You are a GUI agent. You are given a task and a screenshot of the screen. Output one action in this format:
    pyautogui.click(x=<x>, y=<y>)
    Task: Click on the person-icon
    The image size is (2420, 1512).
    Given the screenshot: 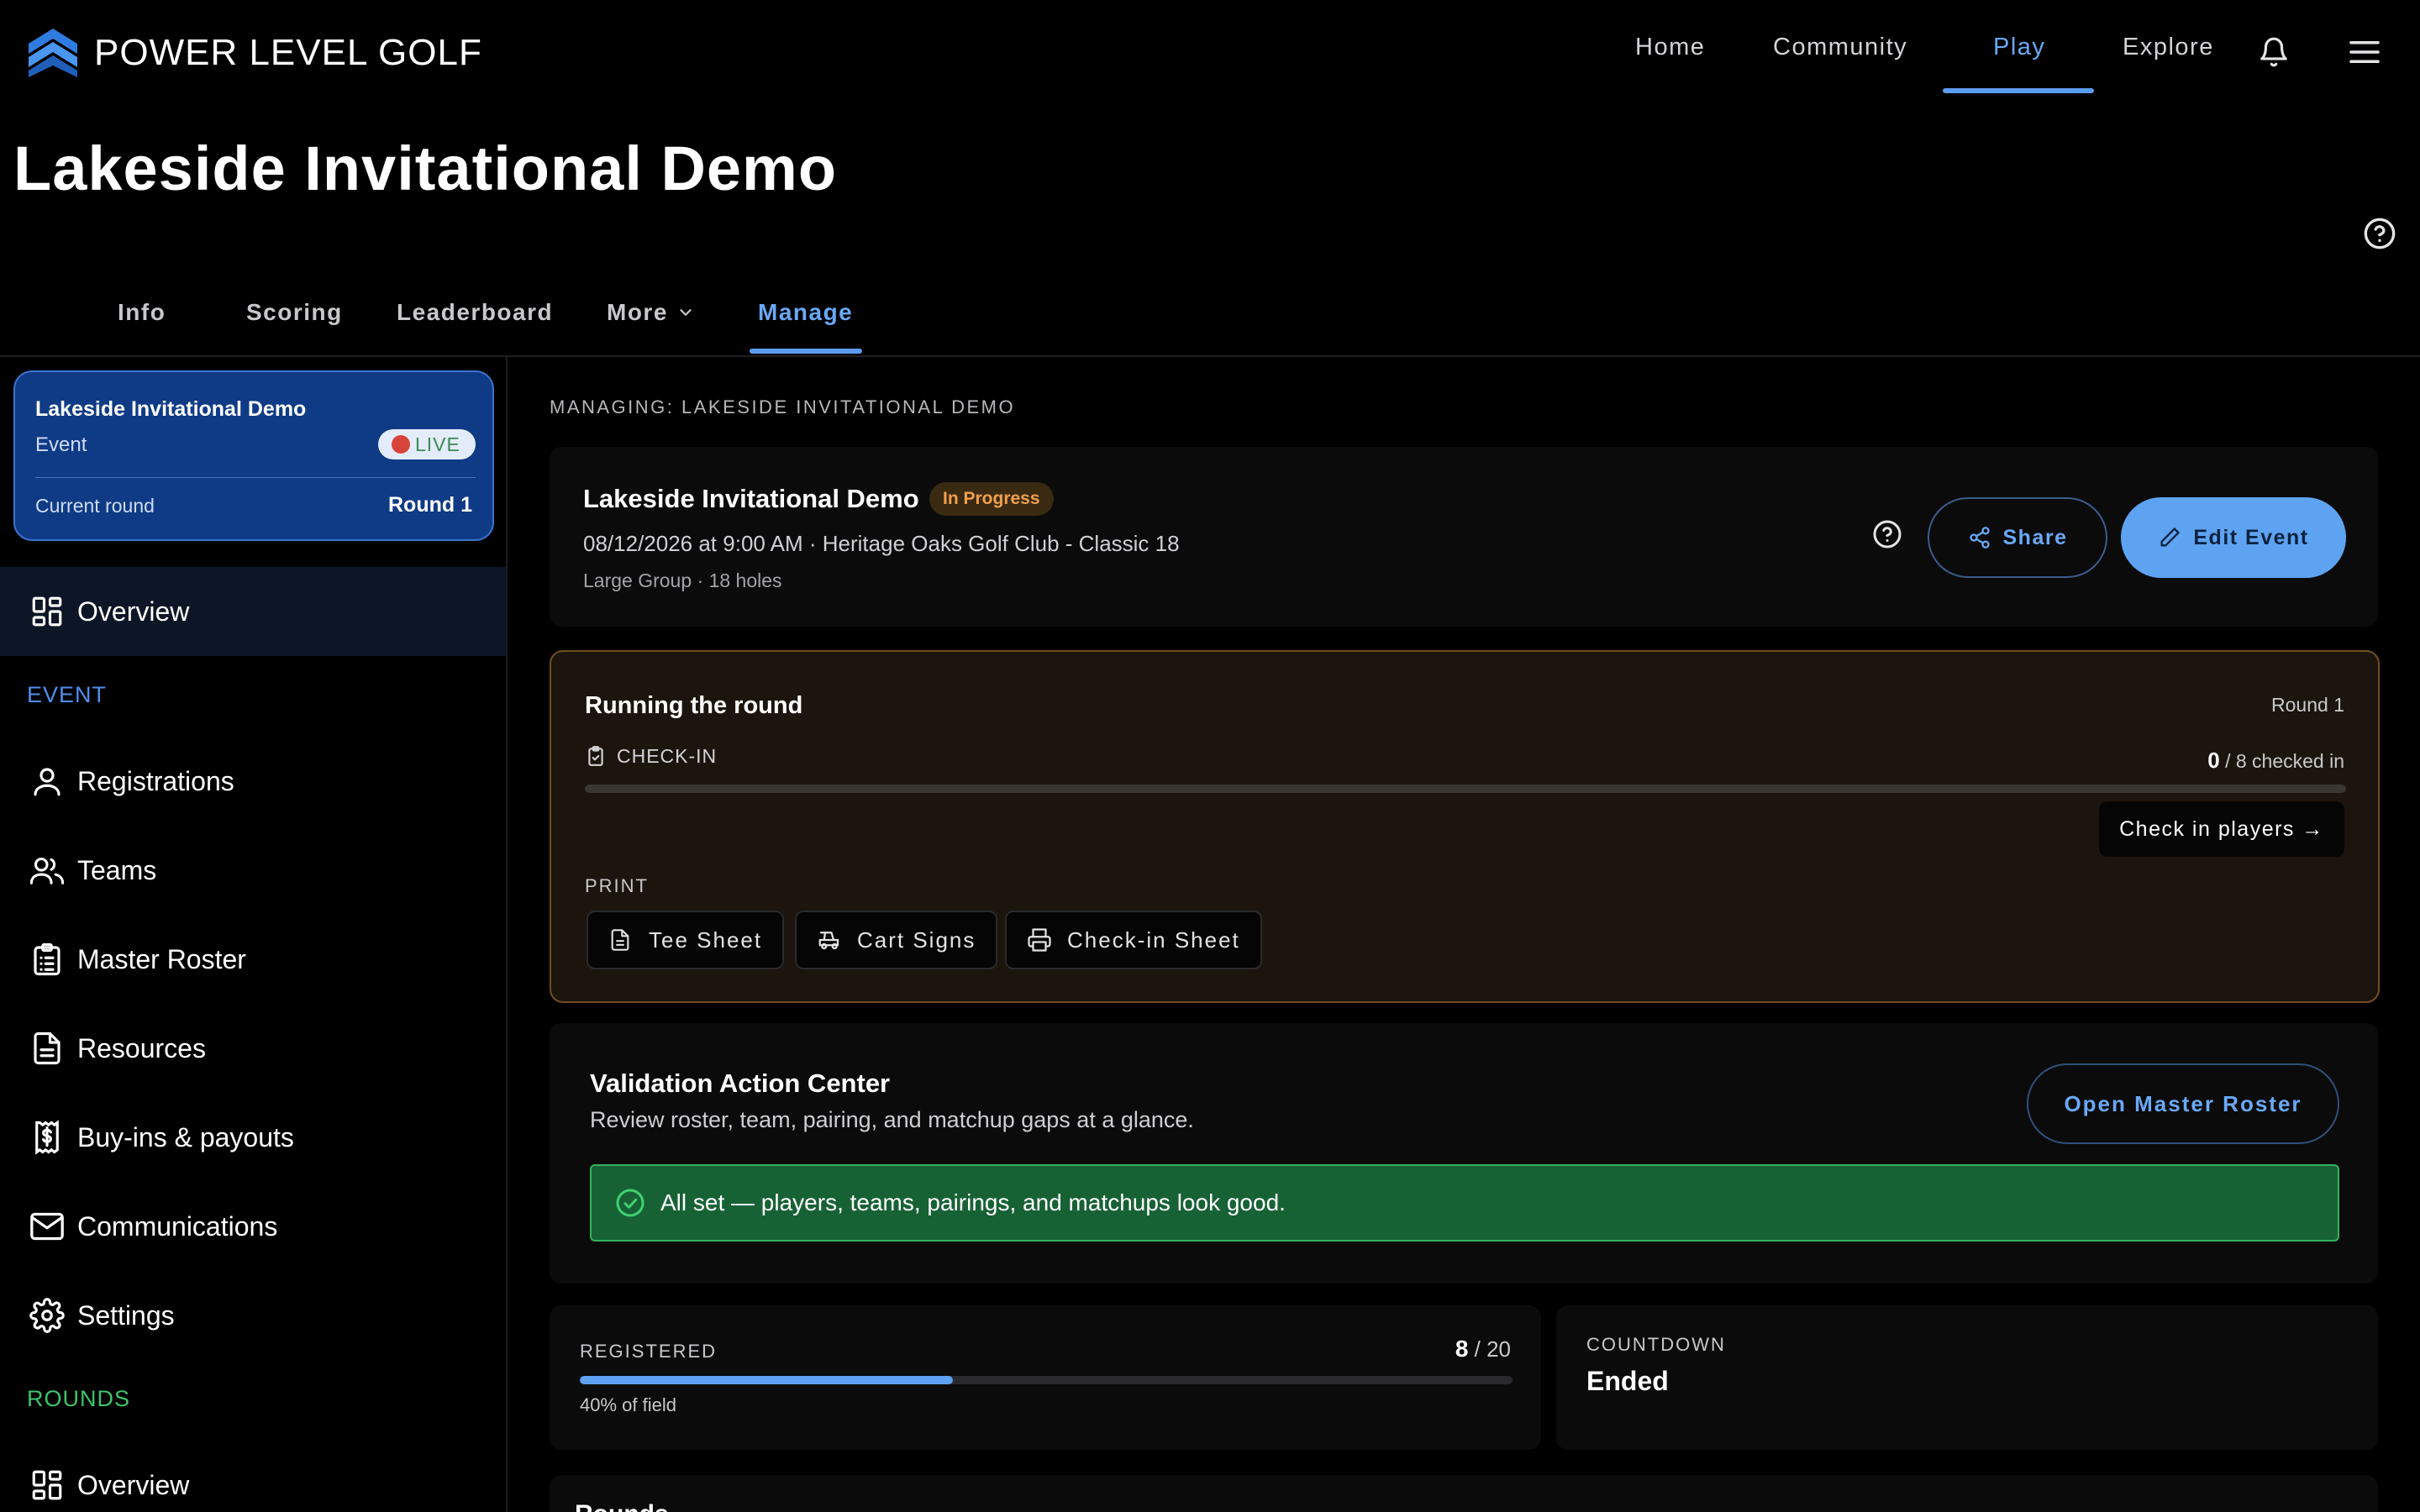 What is the action you would take?
    pyautogui.click(x=47, y=781)
    